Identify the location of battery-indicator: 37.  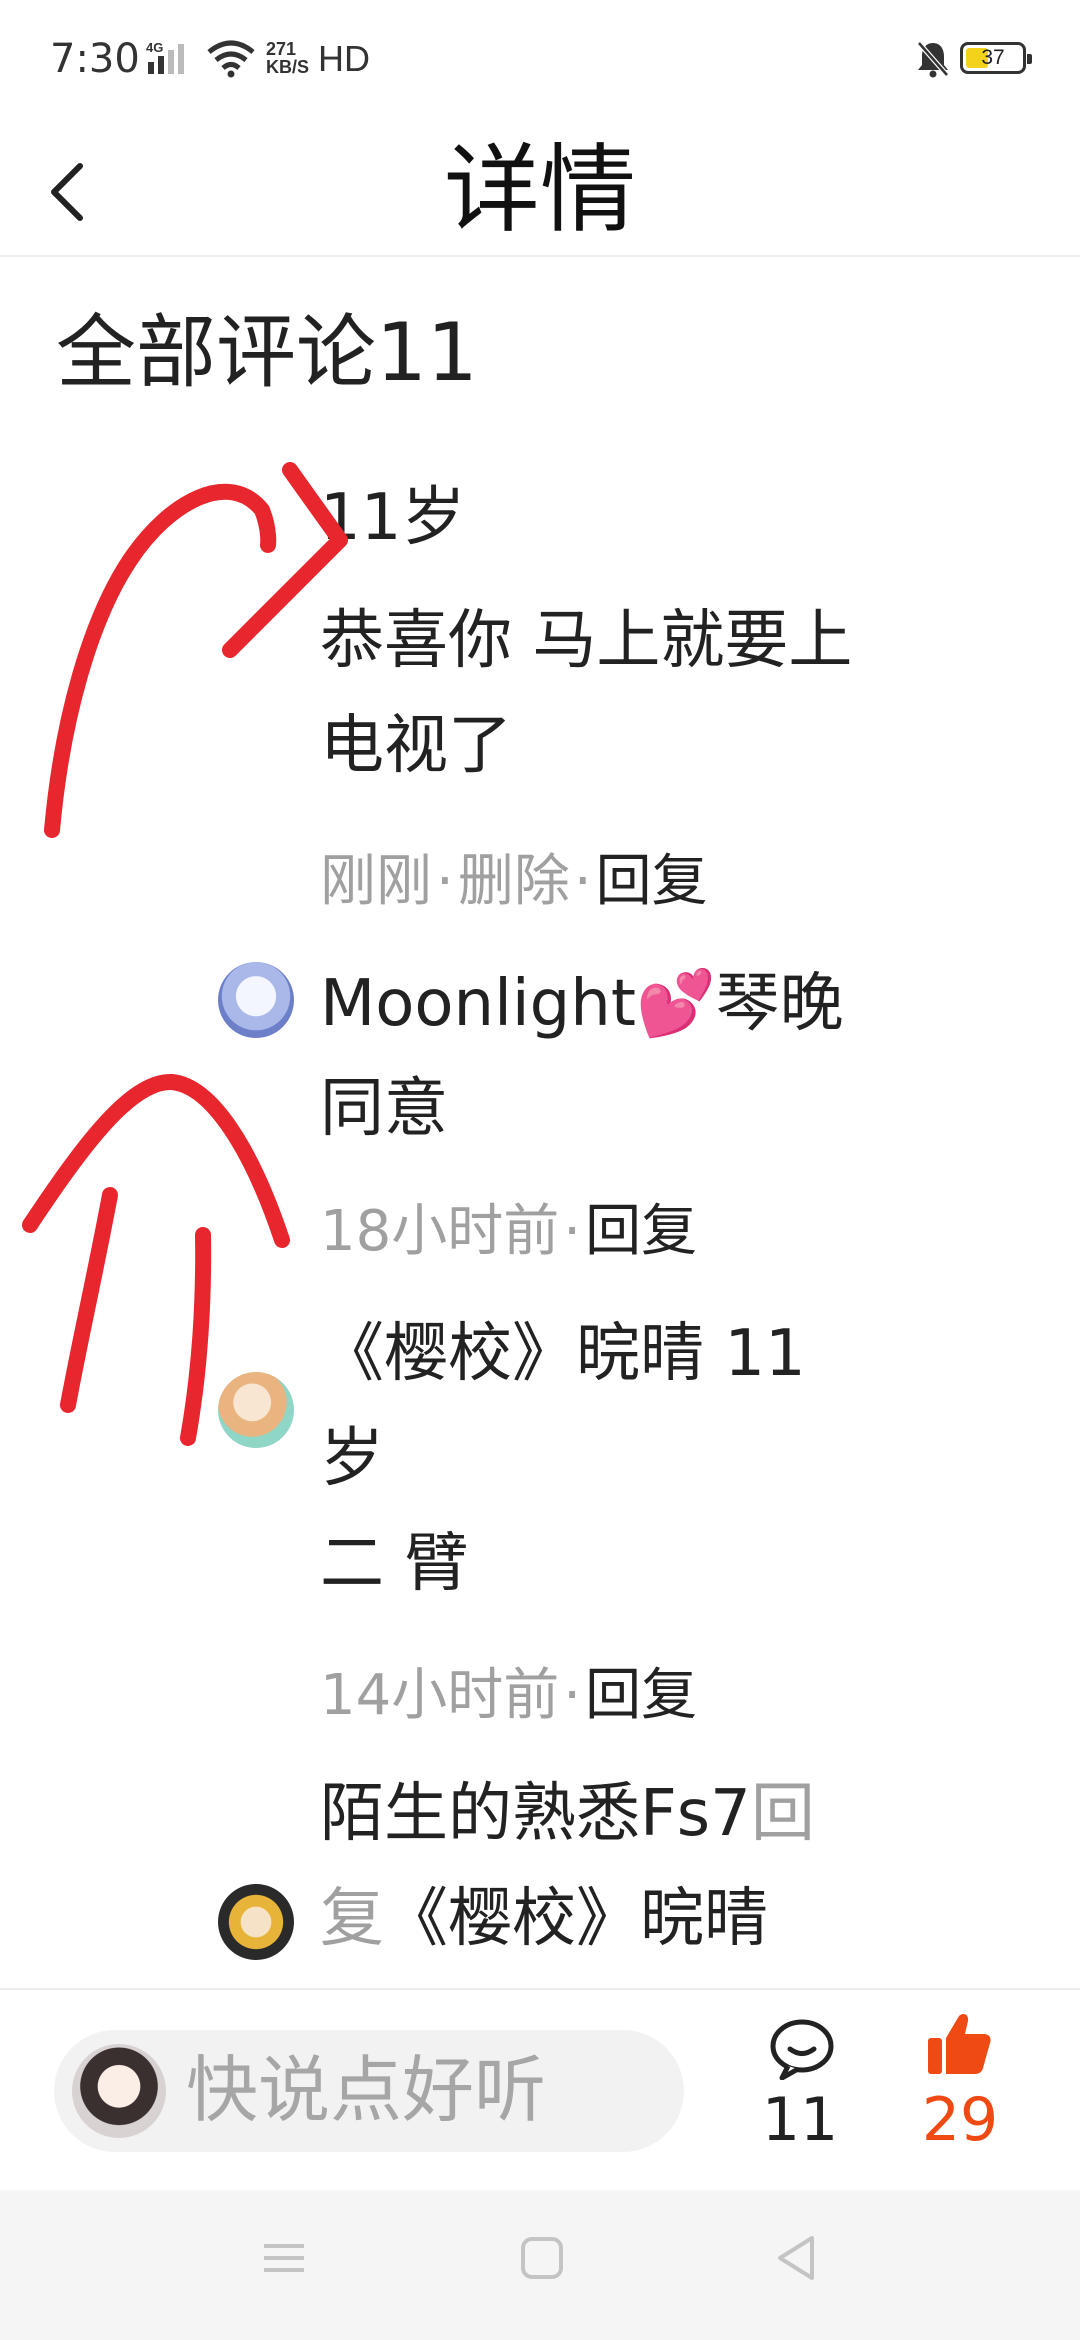
(996, 58).